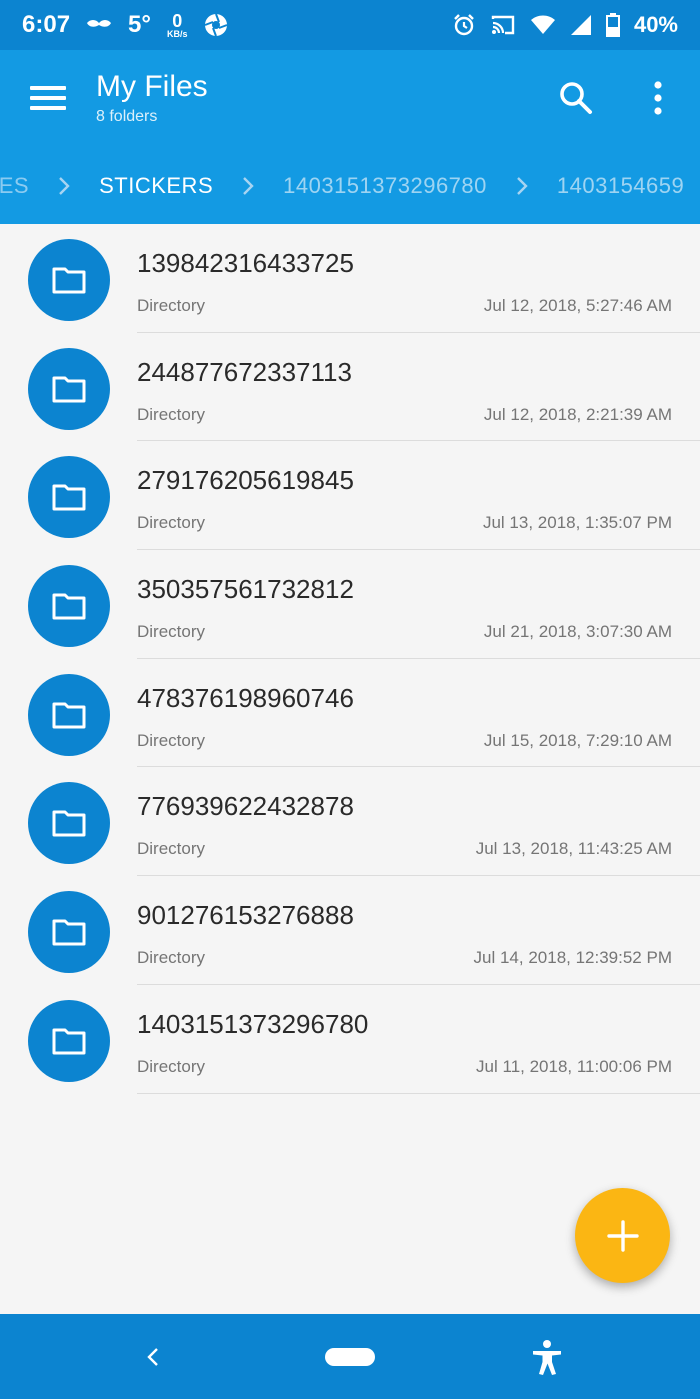 The image size is (700, 1399). Describe the element at coordinates (418, 1093) in the screenshot. I see `divider` at that location.